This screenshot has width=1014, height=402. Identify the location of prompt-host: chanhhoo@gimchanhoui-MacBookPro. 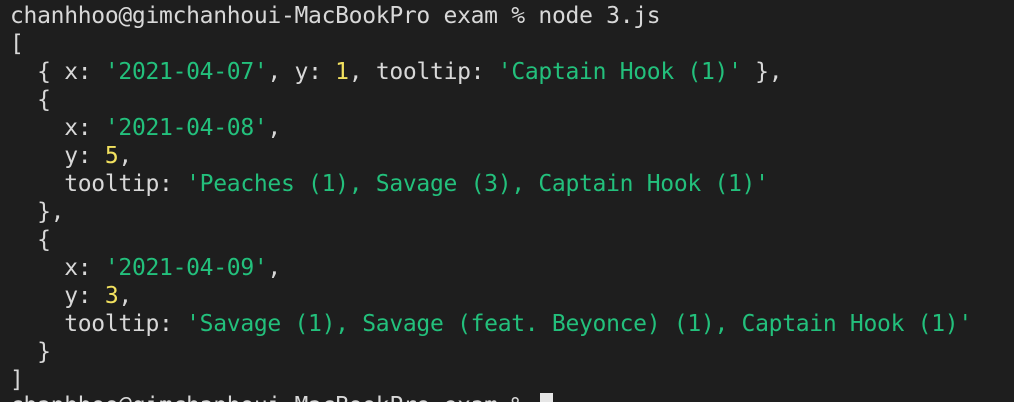
(220, 16).